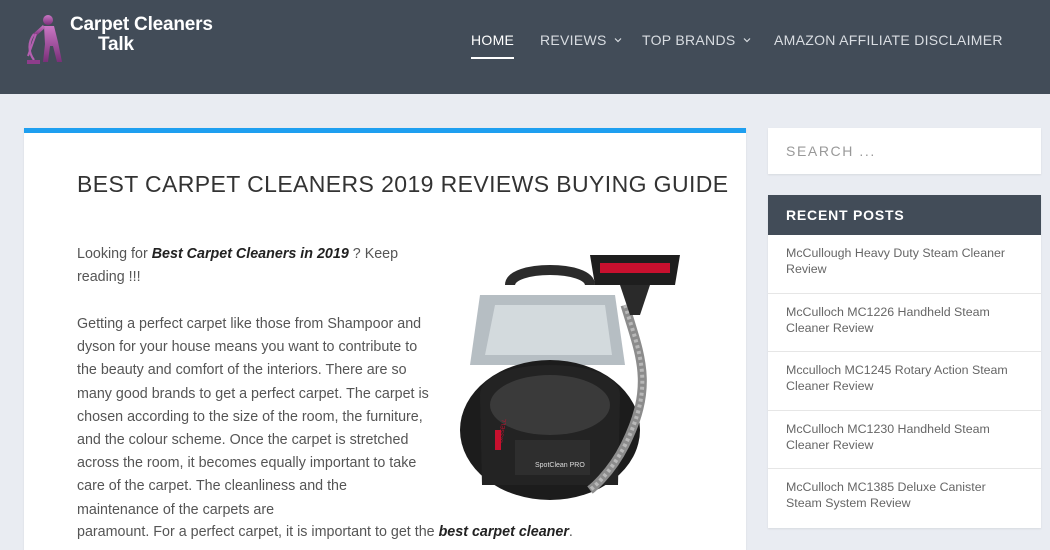 The image size is (1050, 550). Describe the element at coordinates (904, 215) in the screenshot. I see `recent-posts-title: RECENT POSTS` at that location.